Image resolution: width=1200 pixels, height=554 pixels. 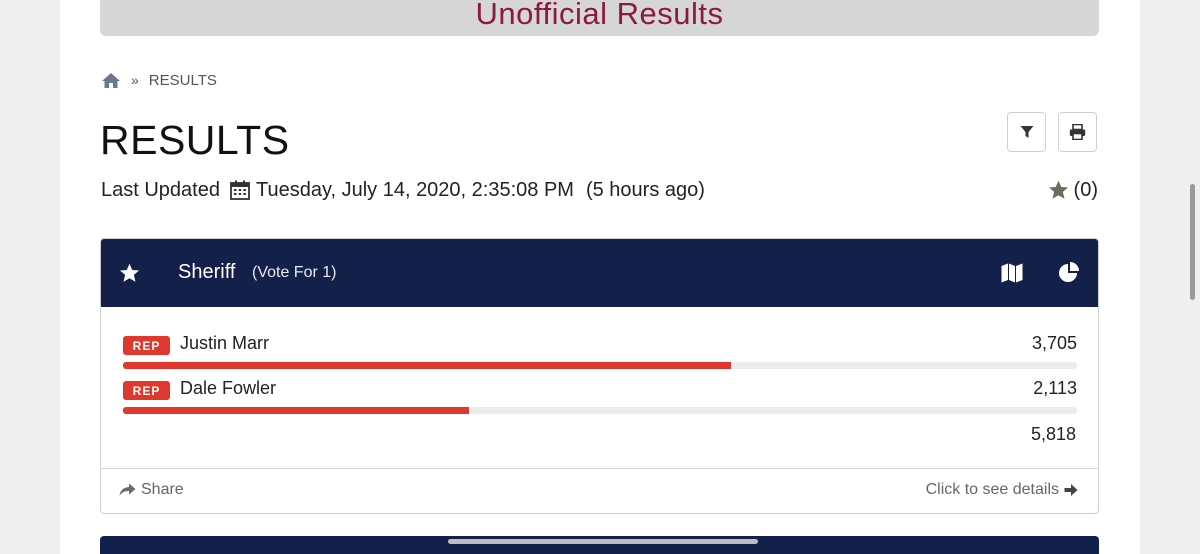 I want to click on candidate-name: Dale Fowler, so click(x=228, y=388).